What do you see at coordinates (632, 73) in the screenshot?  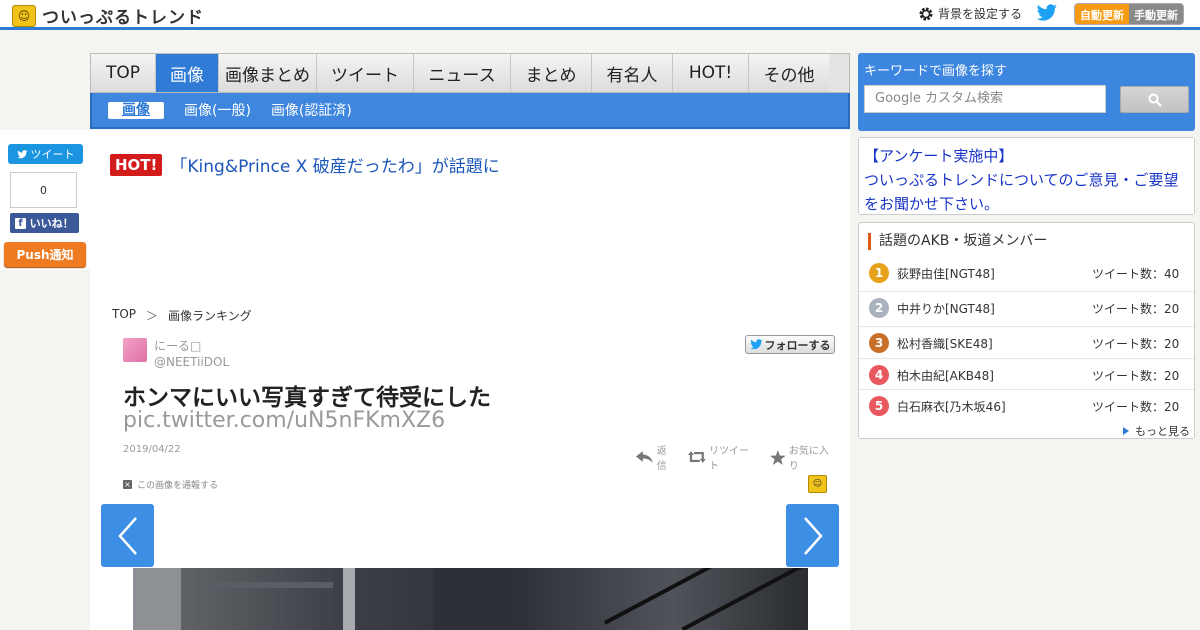 I see `tab-celebrity: 有名人` at bounding box center [632, 73].